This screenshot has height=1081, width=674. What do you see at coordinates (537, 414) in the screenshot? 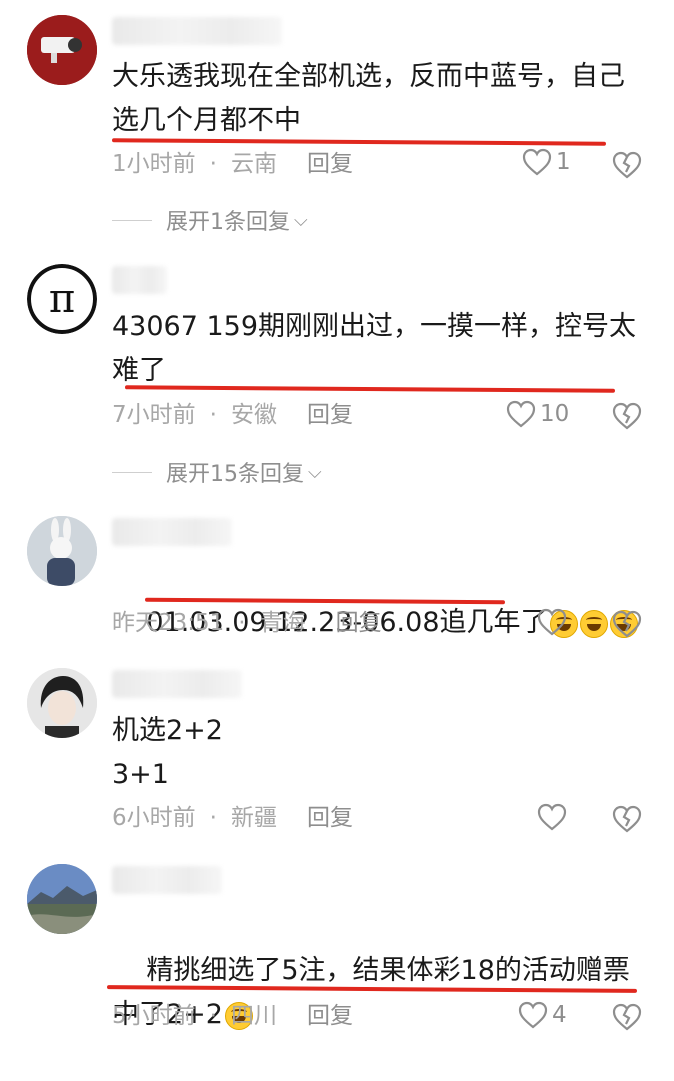
I see `like-button: 10` at bounding box center [537, 414].